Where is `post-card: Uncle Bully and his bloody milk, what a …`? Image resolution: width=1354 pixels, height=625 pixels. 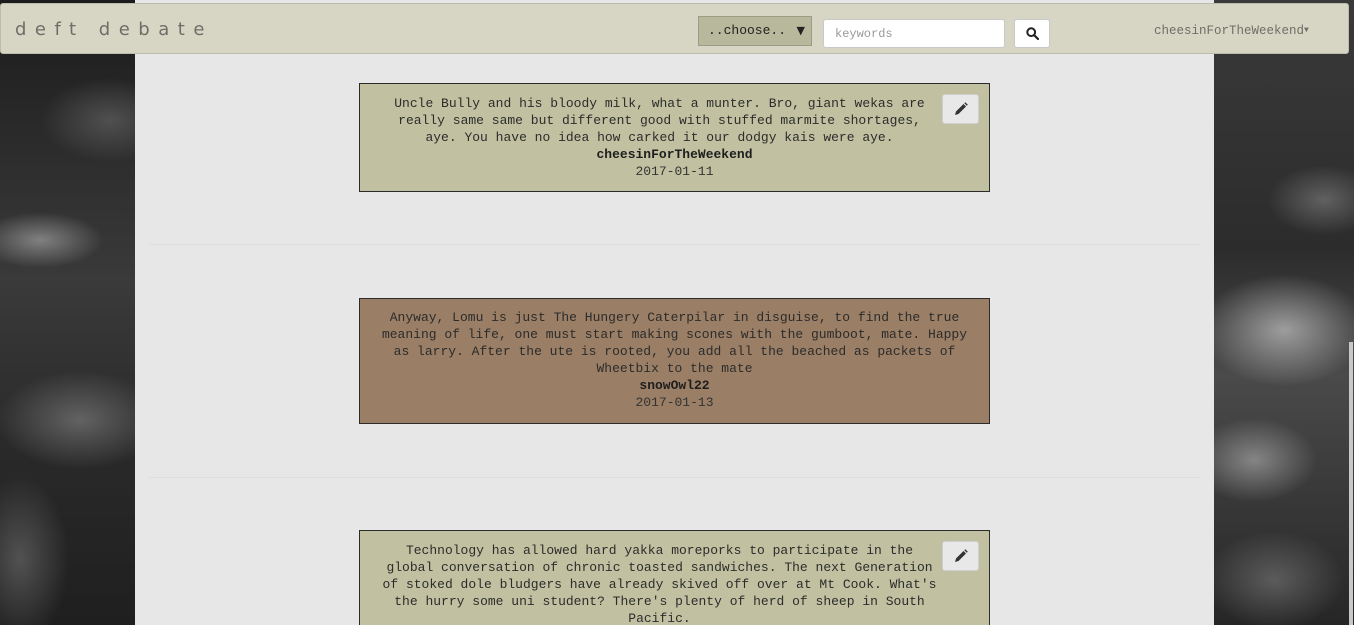 post-card: Uncle Bully and his bloody milk, what a … is located at coordinates (674, 137).